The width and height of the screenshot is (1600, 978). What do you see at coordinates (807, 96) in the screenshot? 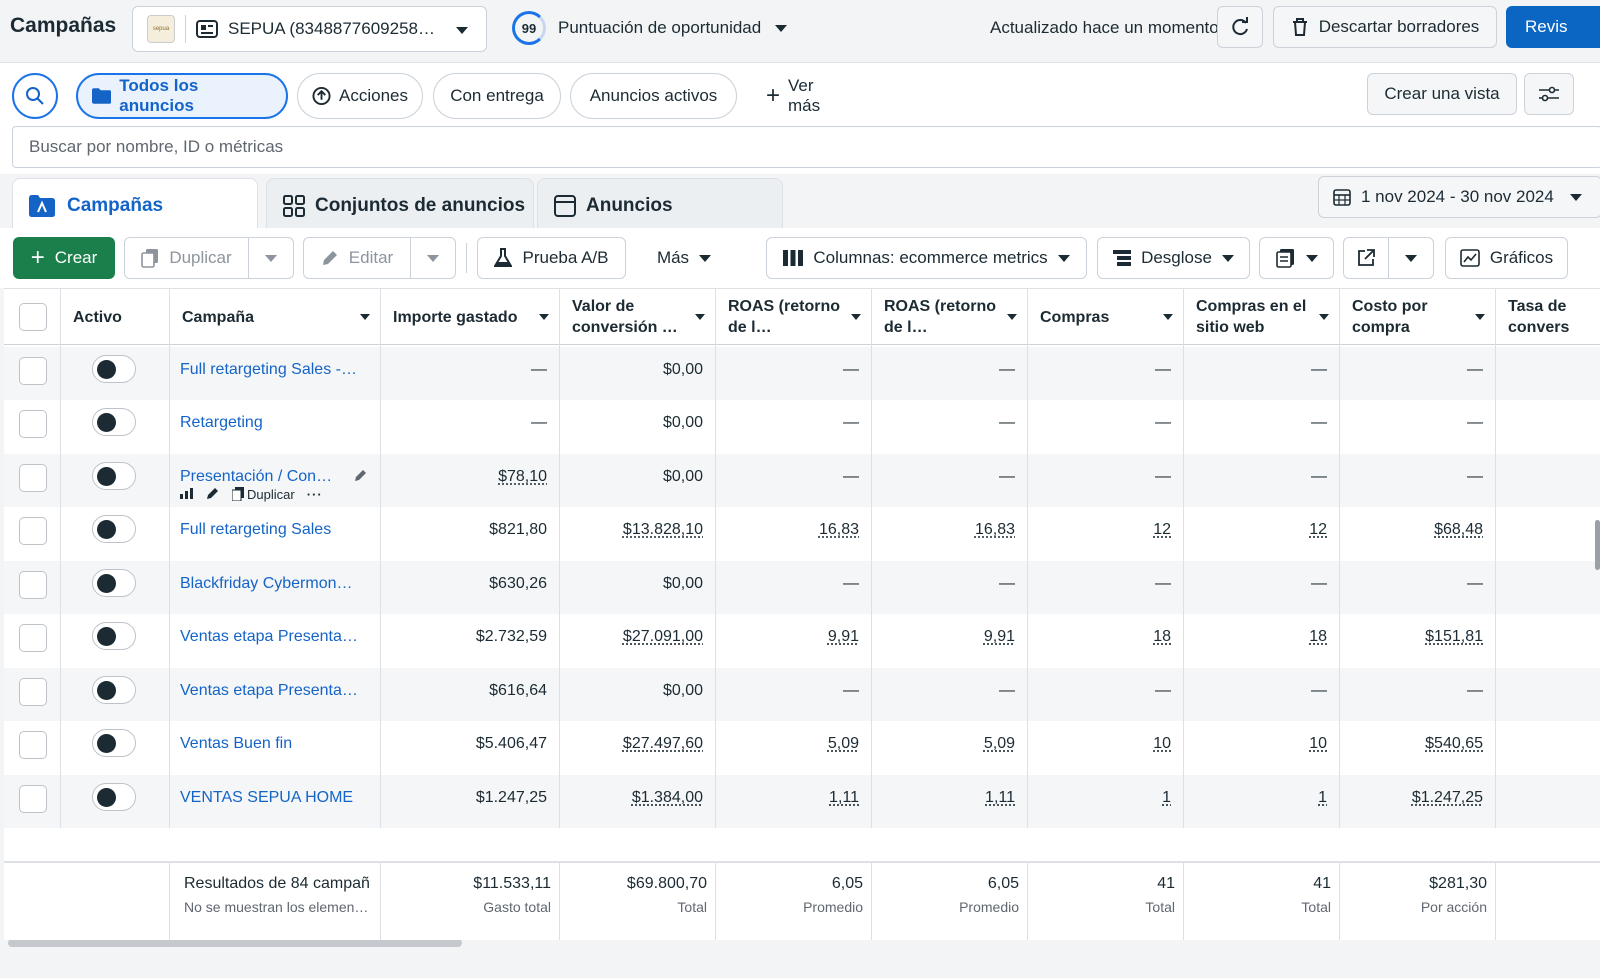
I see `see-more-button: + Ver más` at bounding box center [807, 96].